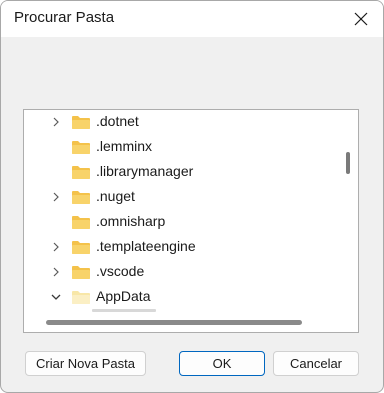 The height and width of the screenshot is (393, 384). Describe the element at coordinates (120, 271) in the screenshot. I see `tree-item-label: .vscode` at that location.